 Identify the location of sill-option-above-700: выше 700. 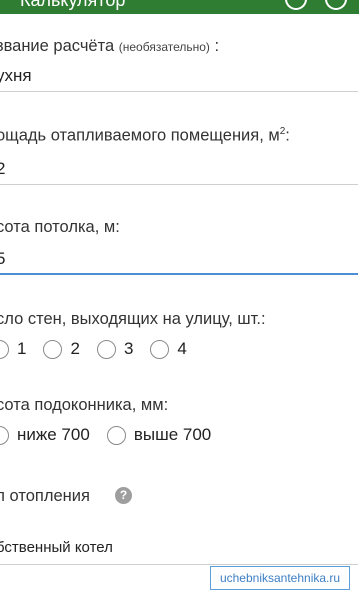
(158, 435).